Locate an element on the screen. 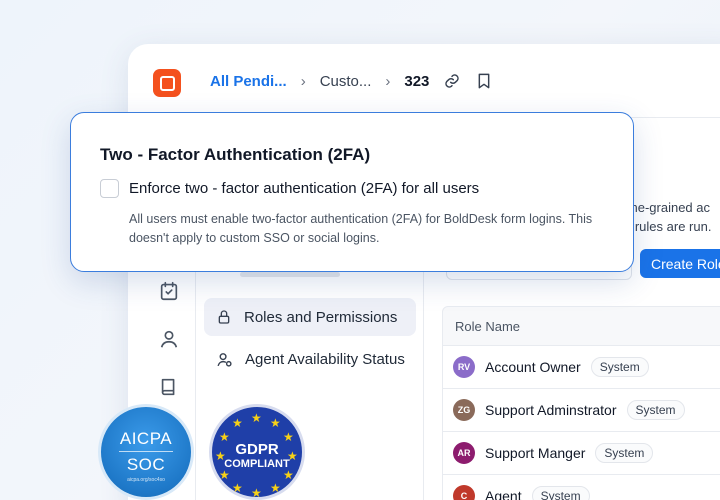 The image size is (720, 500). table-row: RV Account Owner System is located at coordinates (581, 367).